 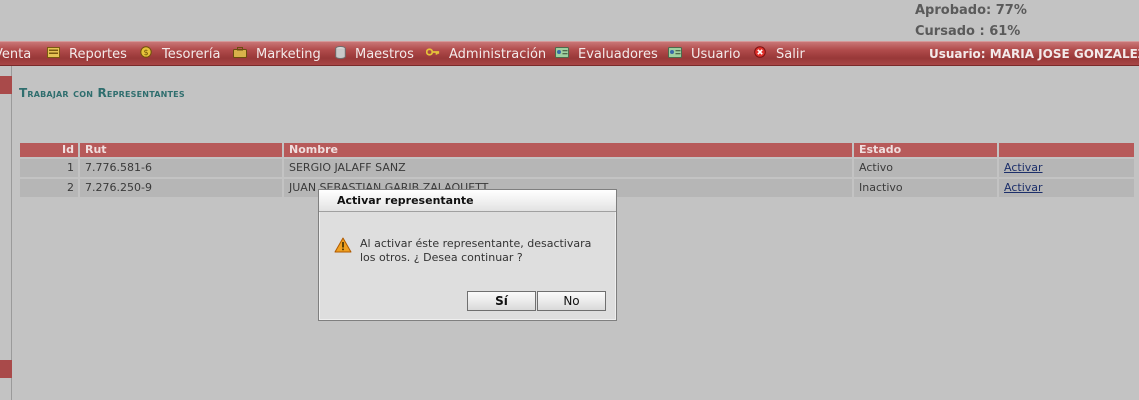 I want to click on column-header-rut: Rut, so click(x=182, y=150).